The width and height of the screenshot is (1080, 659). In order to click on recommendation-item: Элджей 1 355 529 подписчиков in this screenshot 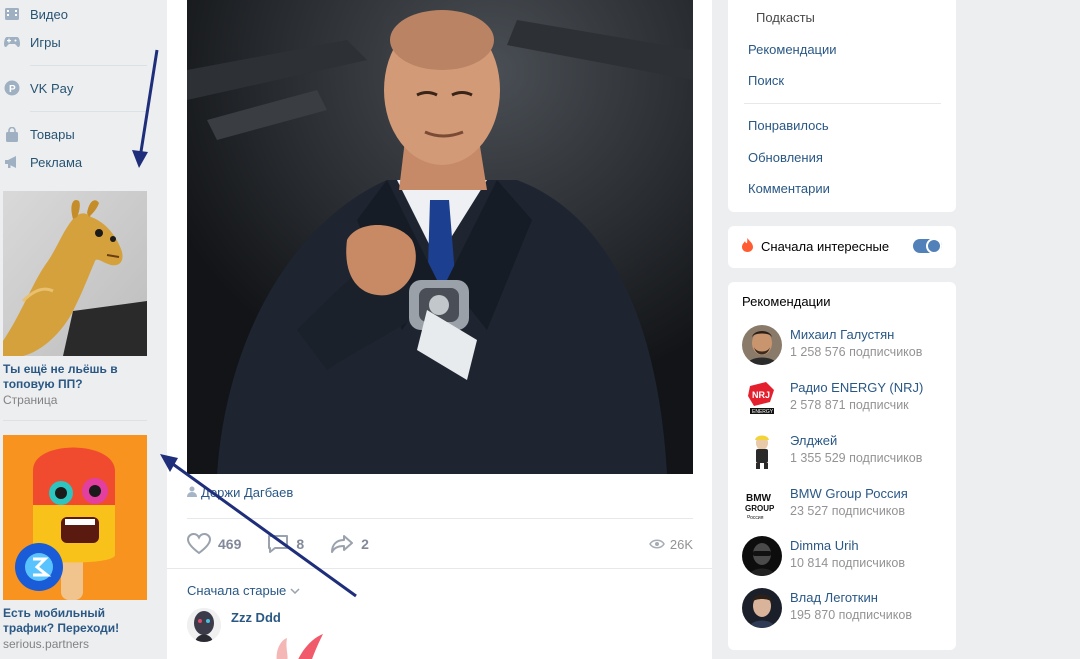, I will do `click(847, 451)`.